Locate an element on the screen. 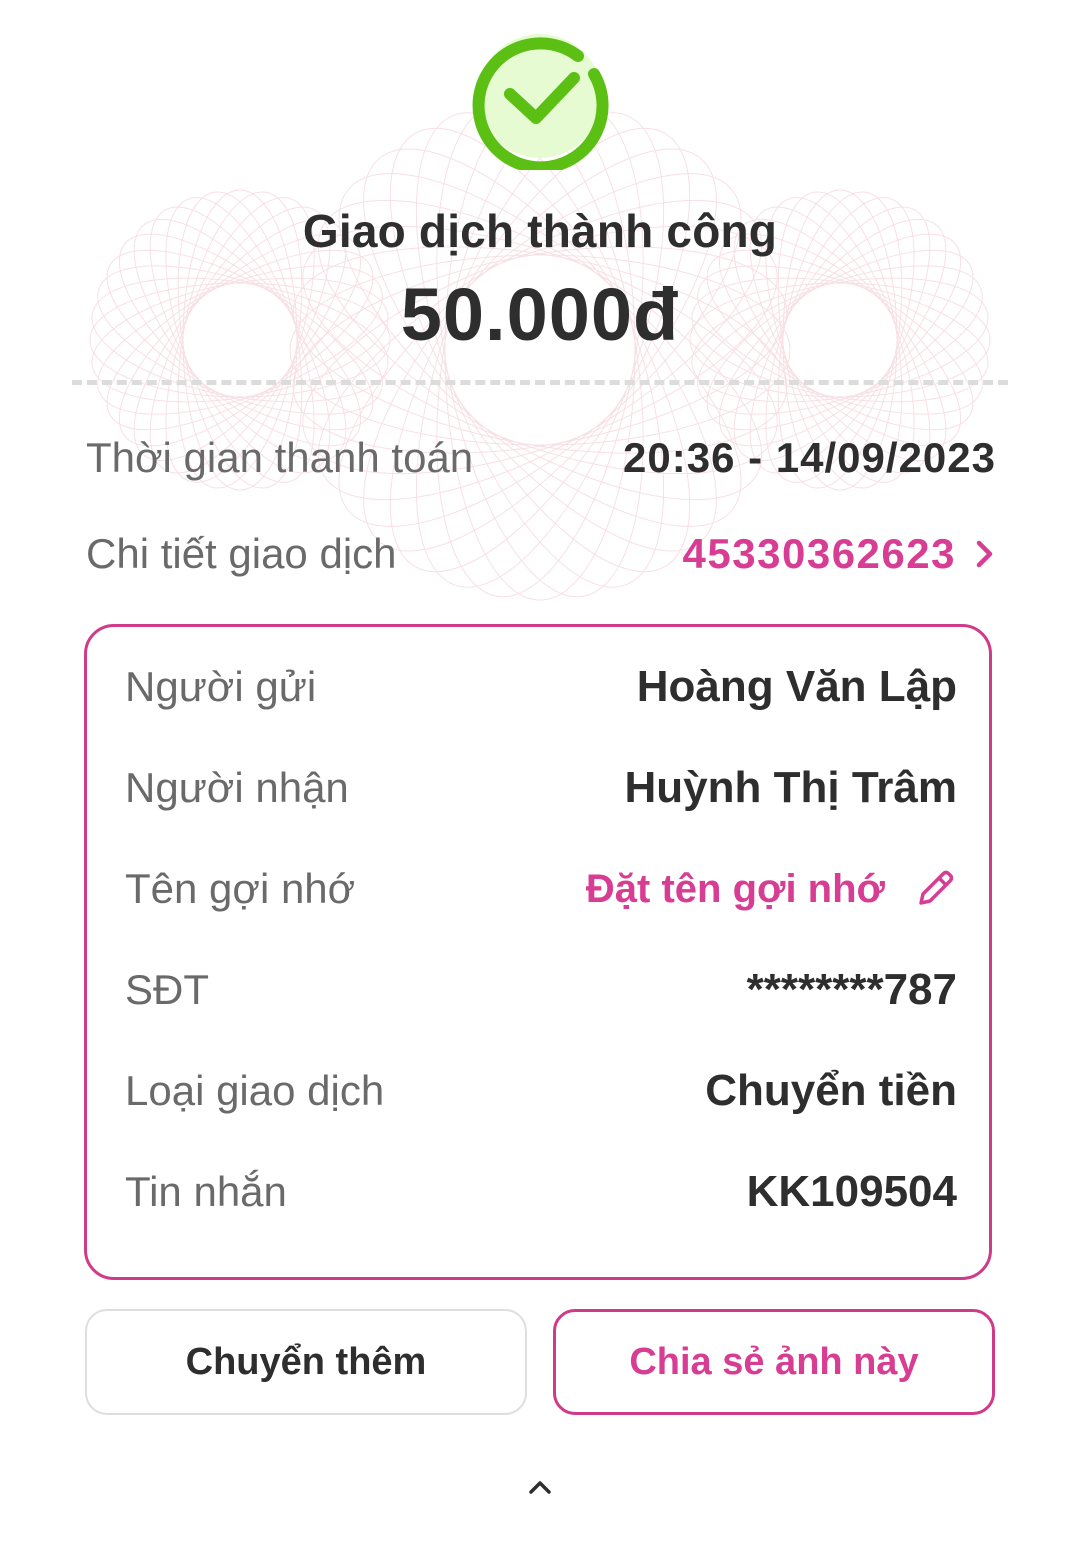 Image resolution: width=1080 pixels, height=1559 pixels. phone-row: SĐT ********787 is located at coordinates (541, 990).